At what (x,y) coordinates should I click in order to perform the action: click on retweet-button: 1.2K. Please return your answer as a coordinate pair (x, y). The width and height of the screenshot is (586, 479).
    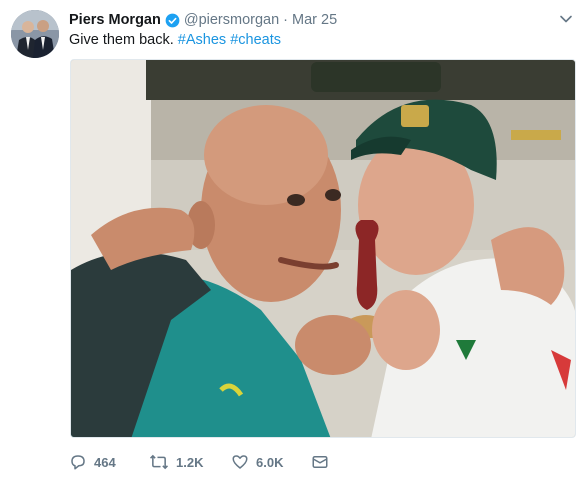
    Looking at the image, I should click on (190, 462).